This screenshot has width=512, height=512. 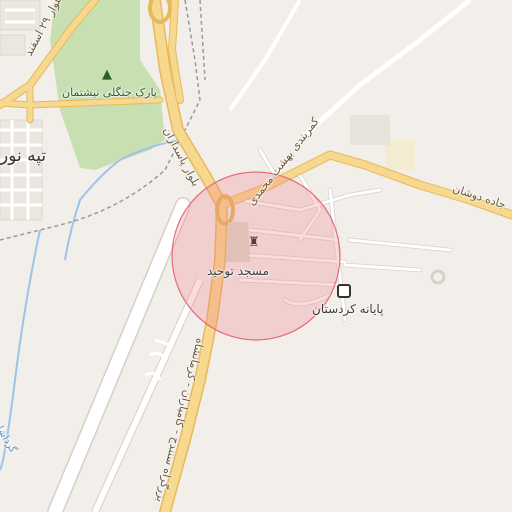 I want to click on railway-branch, so click(x=202, y=40).